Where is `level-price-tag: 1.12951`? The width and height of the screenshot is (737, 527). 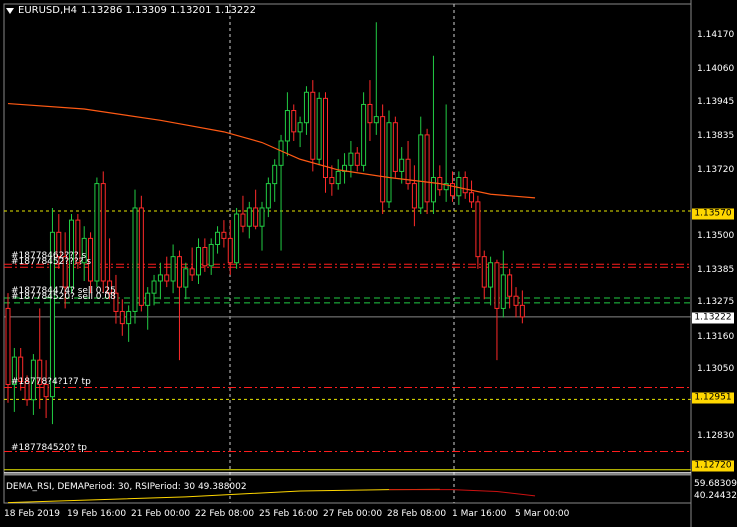
level-price-tag: 1.12951 is located at coordinates (713, 398).